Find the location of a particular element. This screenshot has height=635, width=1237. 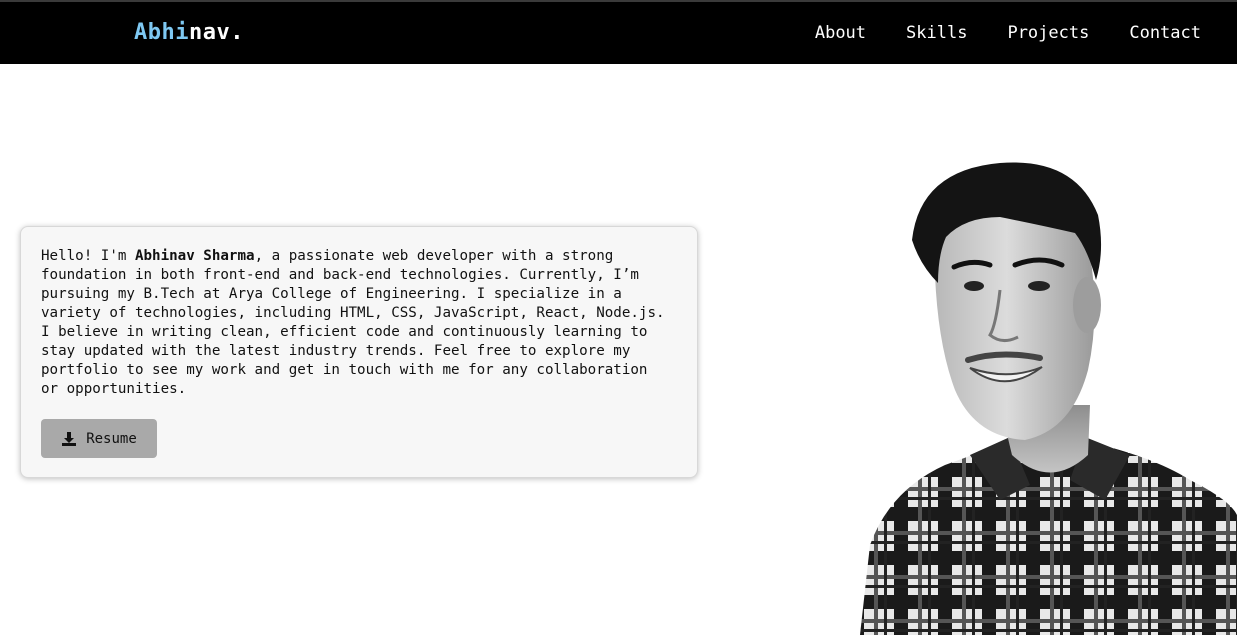

navbar: Abhinav. About Skills Projects Contact is located at coordinates (618, 32).